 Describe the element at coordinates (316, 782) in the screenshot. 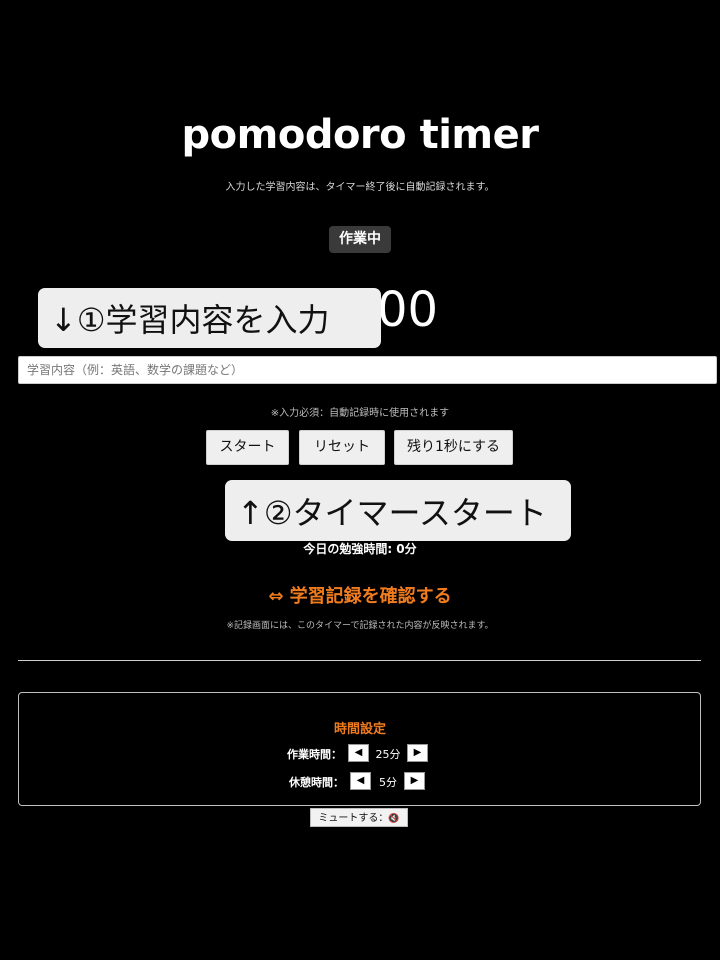

I see `break-time-label: 休憩時間：` at that location.